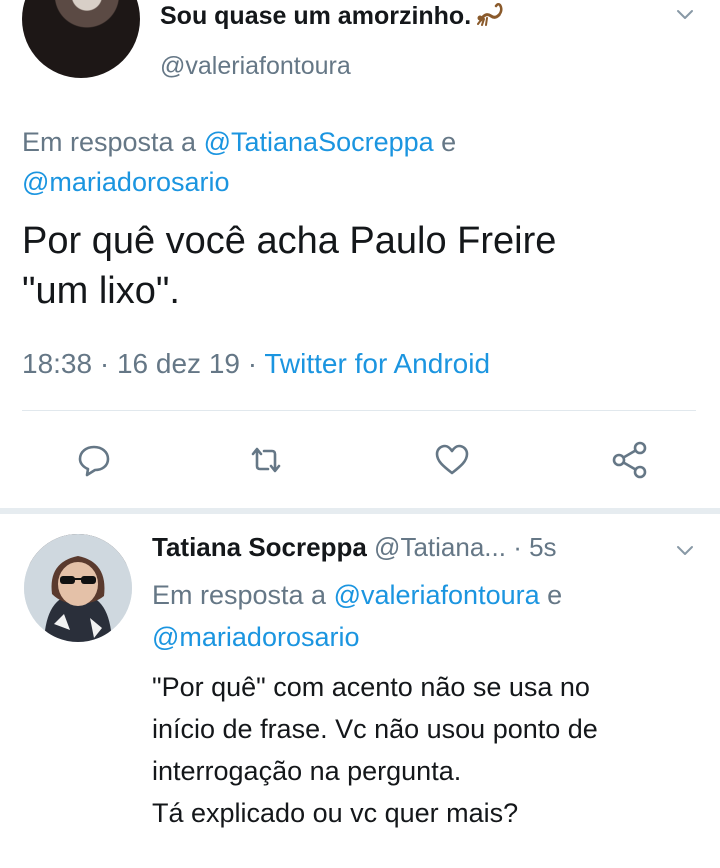  What do you see at coordinates (377, 363) in the screenshot?
I see `tweet-source-link: Twitter for Android` at bounding box center [377, 363].